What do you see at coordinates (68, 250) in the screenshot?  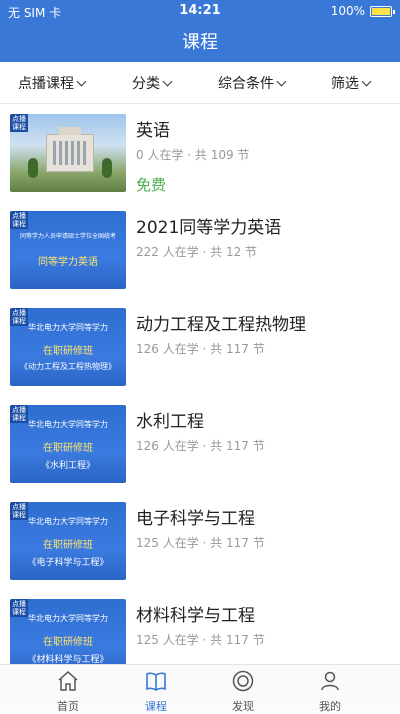 I see `course-thumbnail: 点播课程 同等学力人员申请硕士学位全国统考 同等学力英语` at bounding box center [68, 250].